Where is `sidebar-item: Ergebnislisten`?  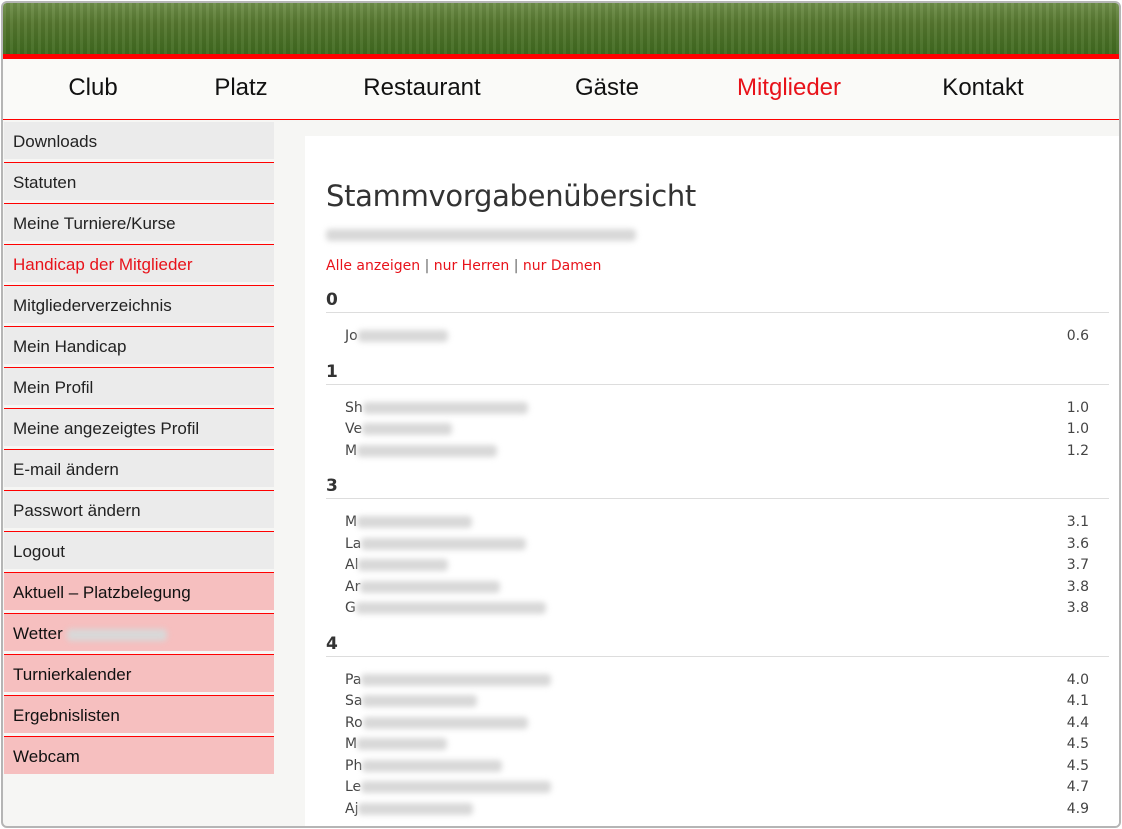 sidebar-item: Ergebnislisten is located at coordinates (139, 715).